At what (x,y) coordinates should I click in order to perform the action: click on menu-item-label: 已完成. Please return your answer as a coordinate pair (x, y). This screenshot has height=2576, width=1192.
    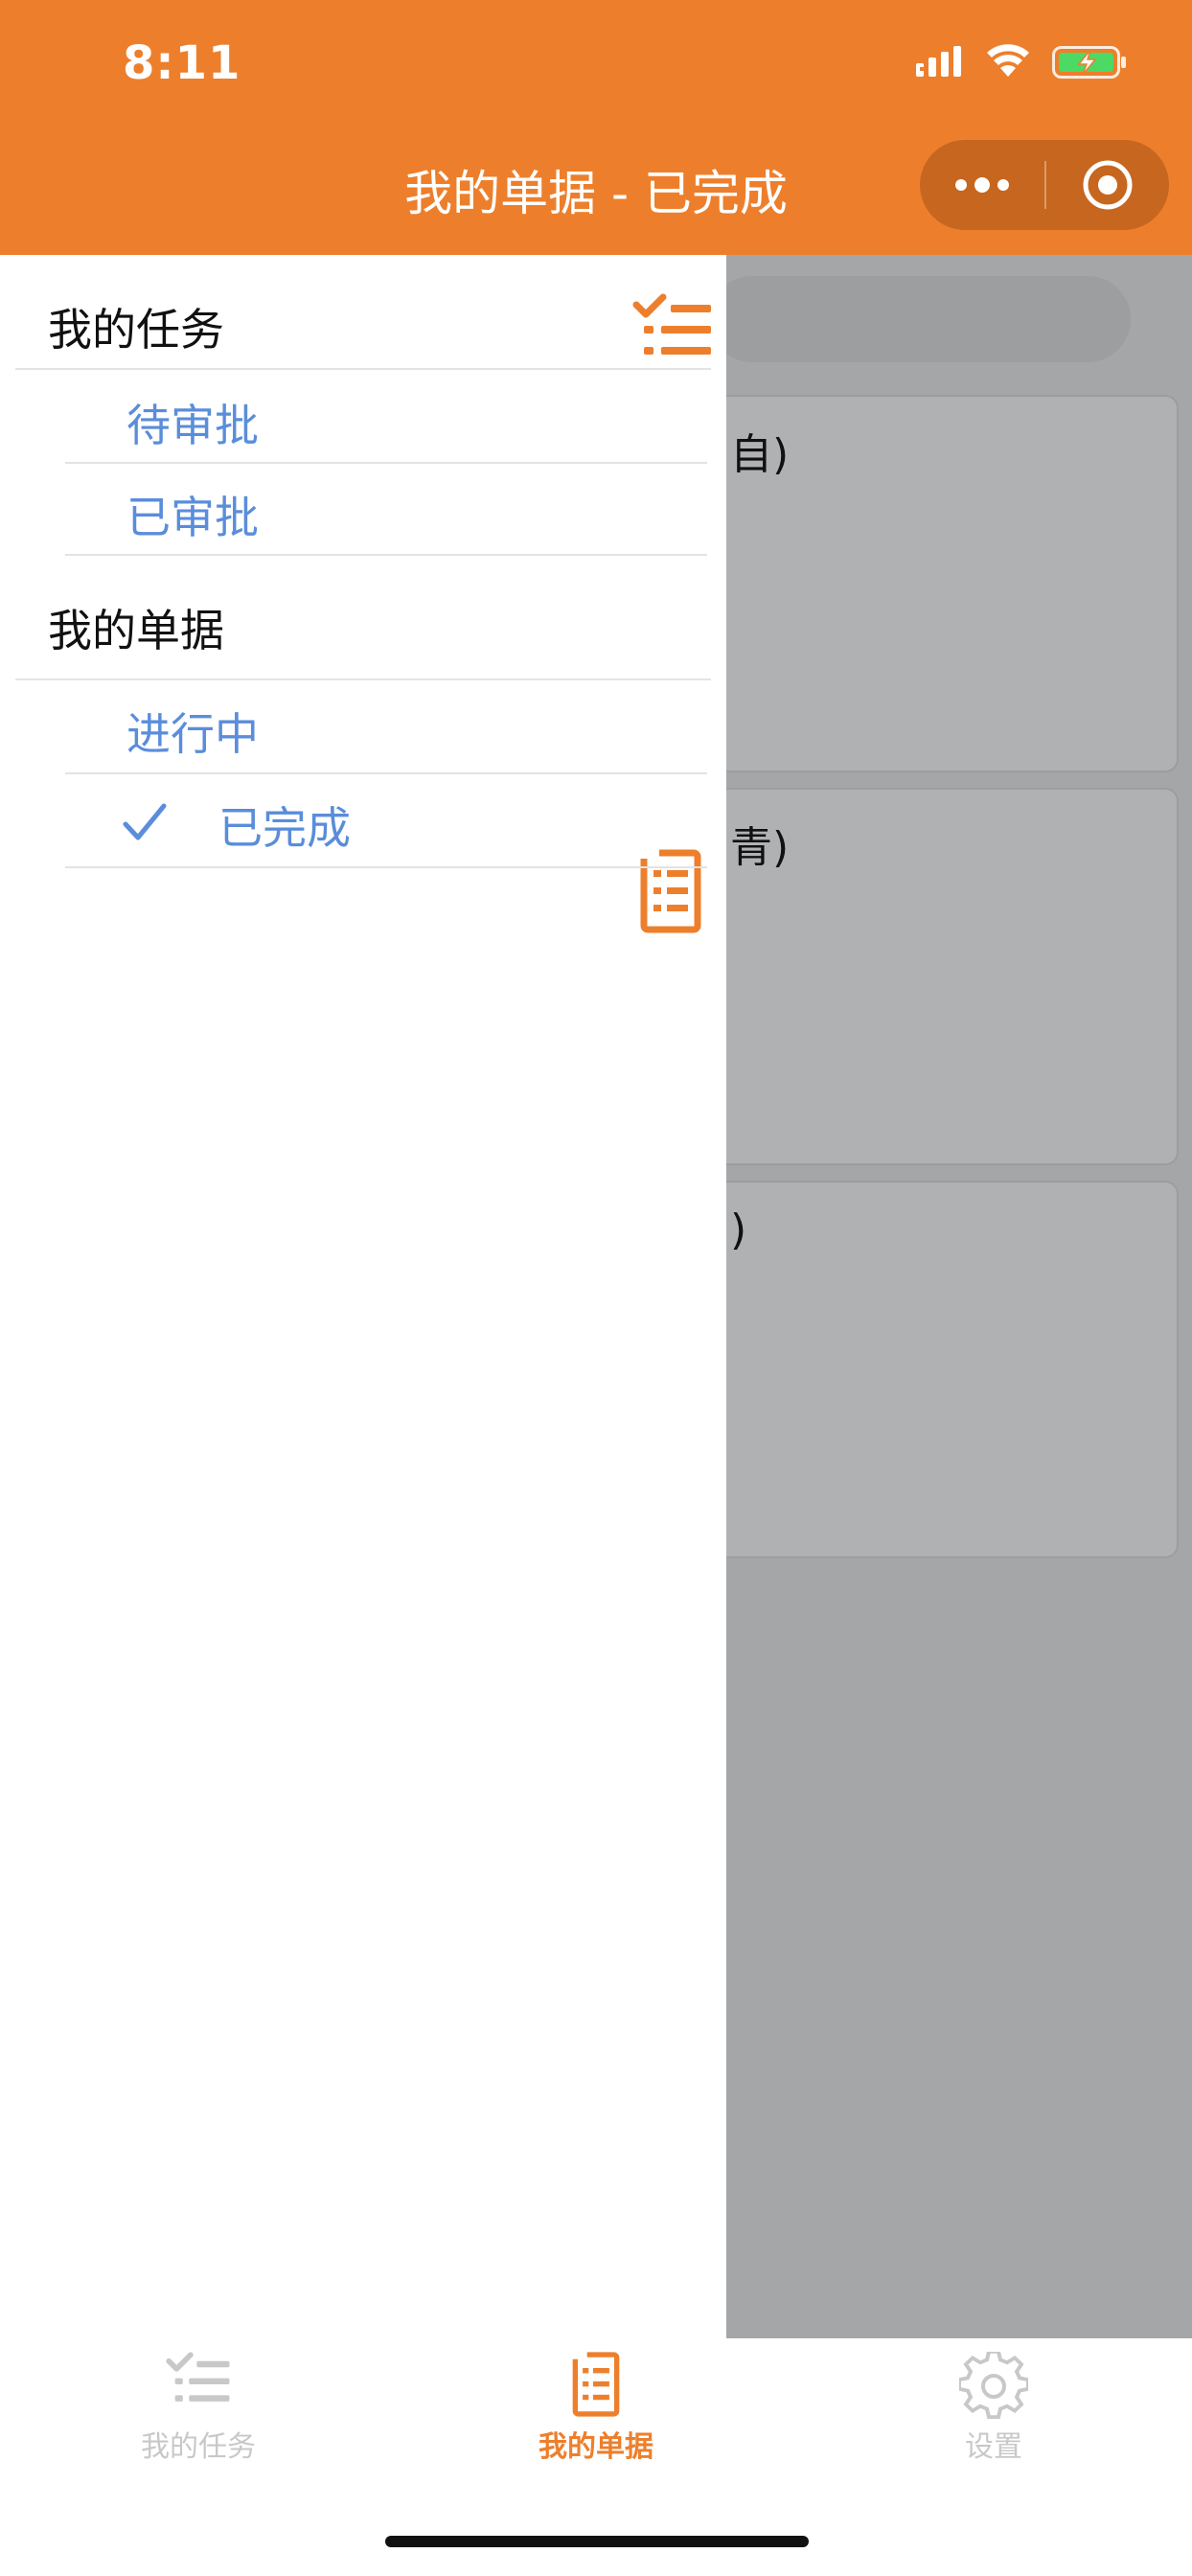
    Looking at the image, I should click on (284, 828).